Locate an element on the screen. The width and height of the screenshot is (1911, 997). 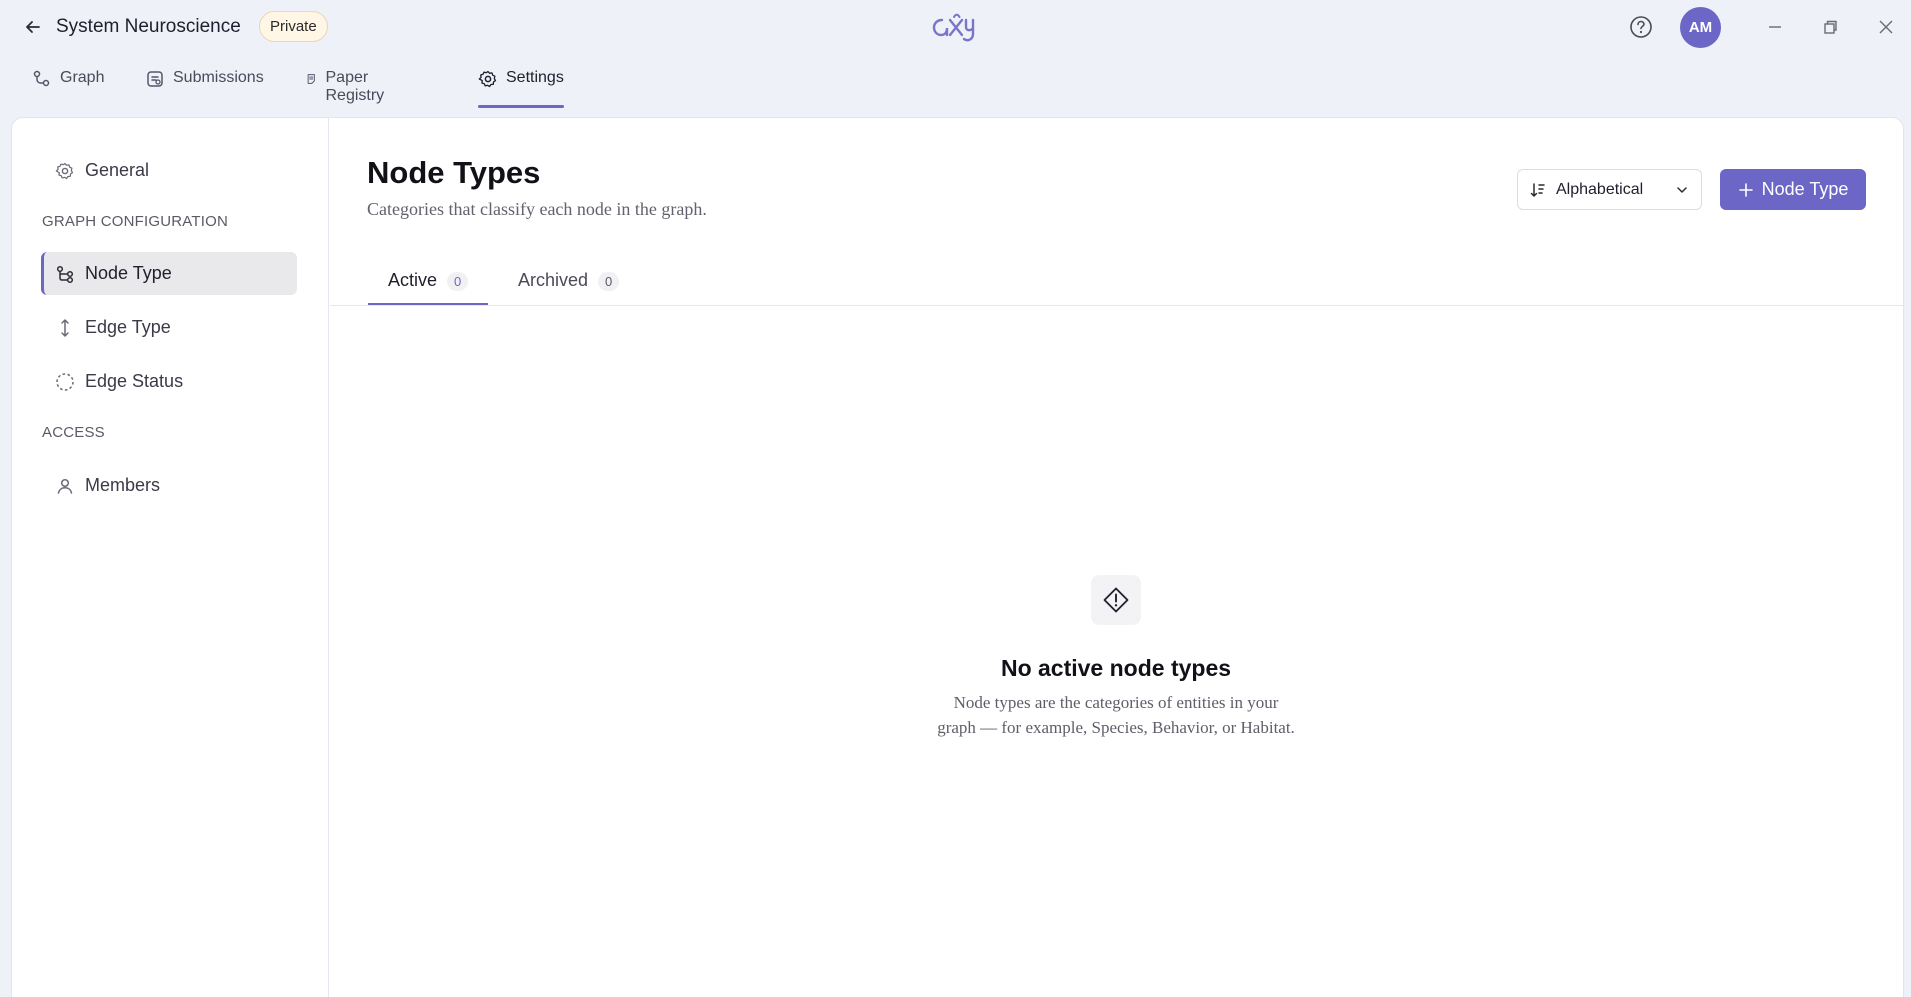
sidebar-item-edge-type-label: Edge Type is located at coordinates (128, 327).